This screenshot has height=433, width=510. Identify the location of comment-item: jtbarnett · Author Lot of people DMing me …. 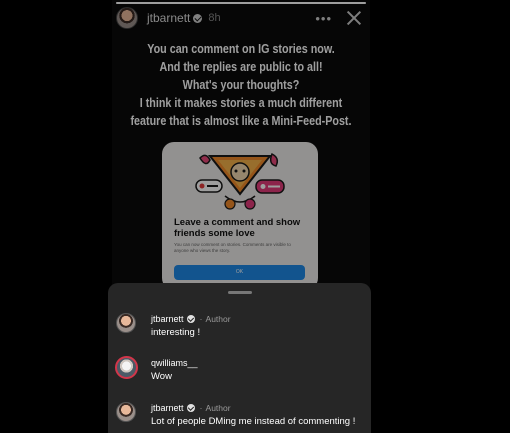
(241, 417).